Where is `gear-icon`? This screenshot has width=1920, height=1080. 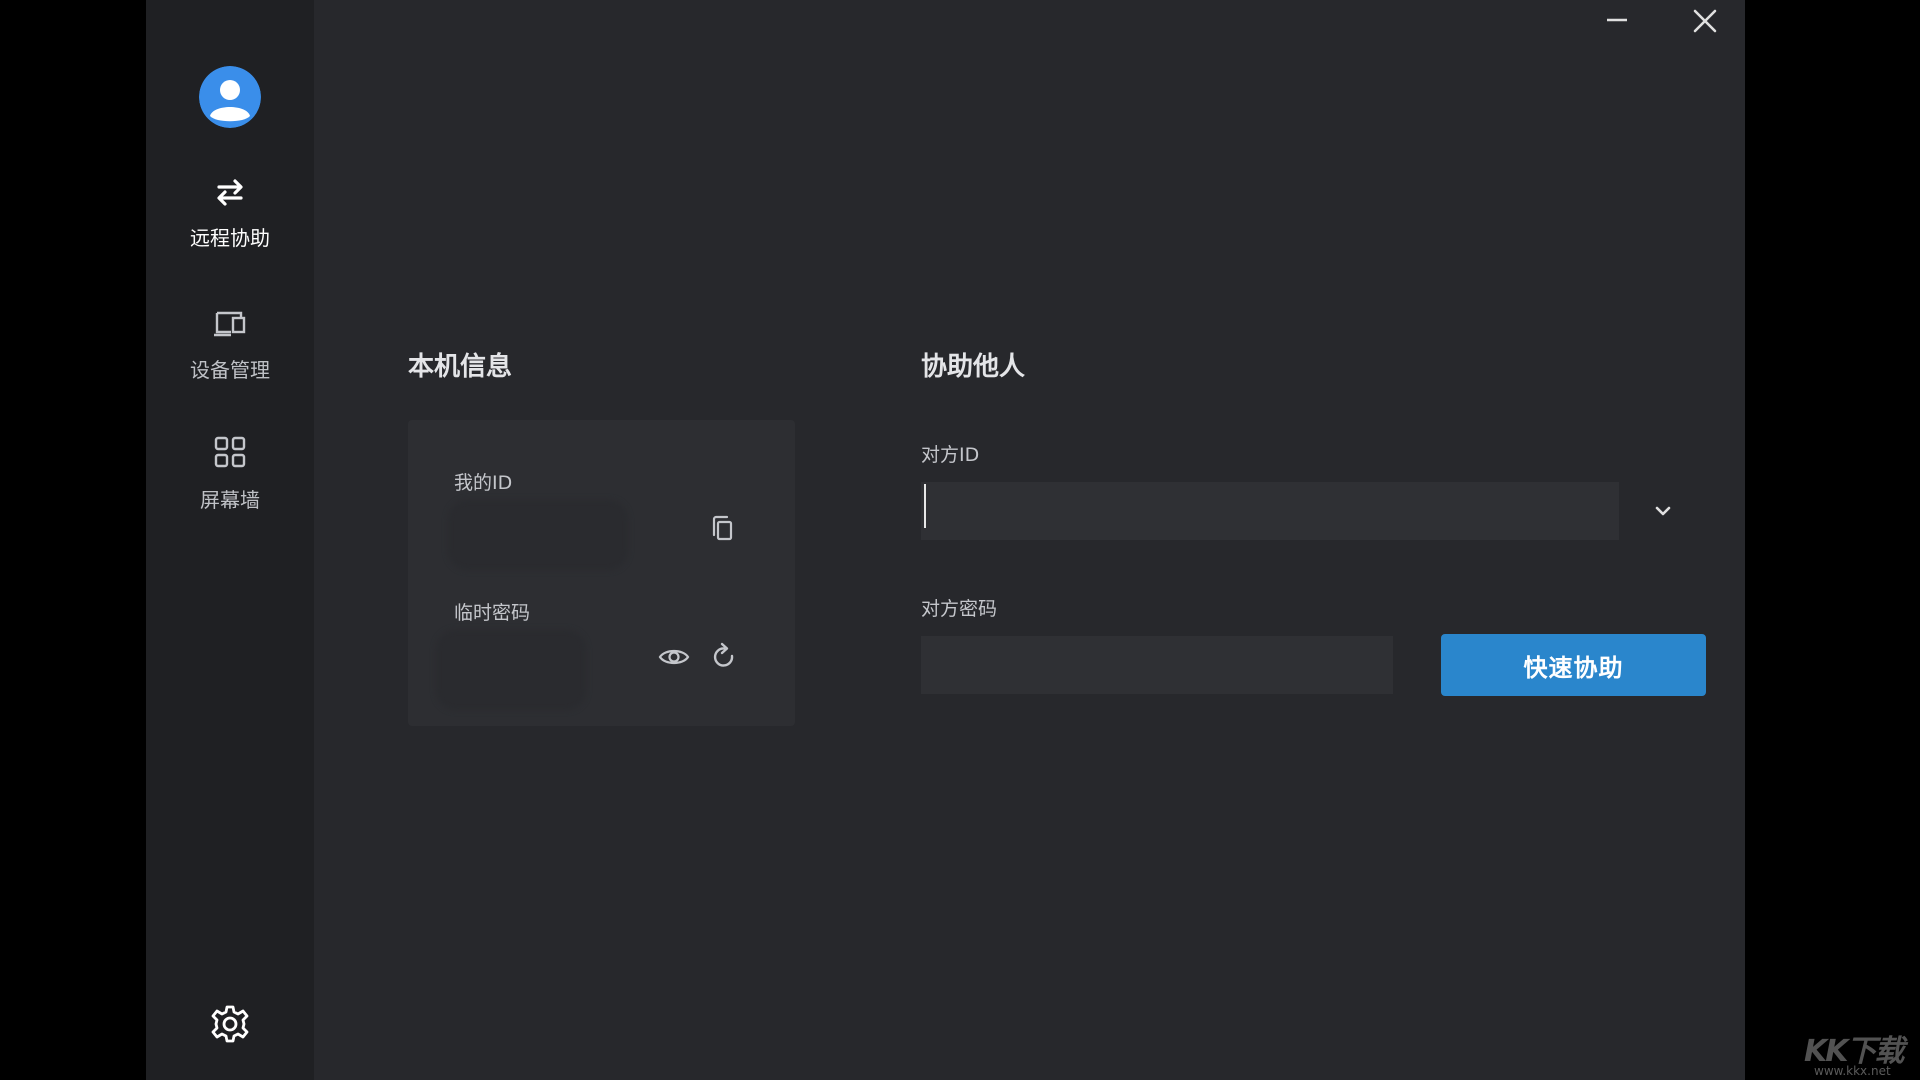
gear-icon is located at coordinates (230, 1024).